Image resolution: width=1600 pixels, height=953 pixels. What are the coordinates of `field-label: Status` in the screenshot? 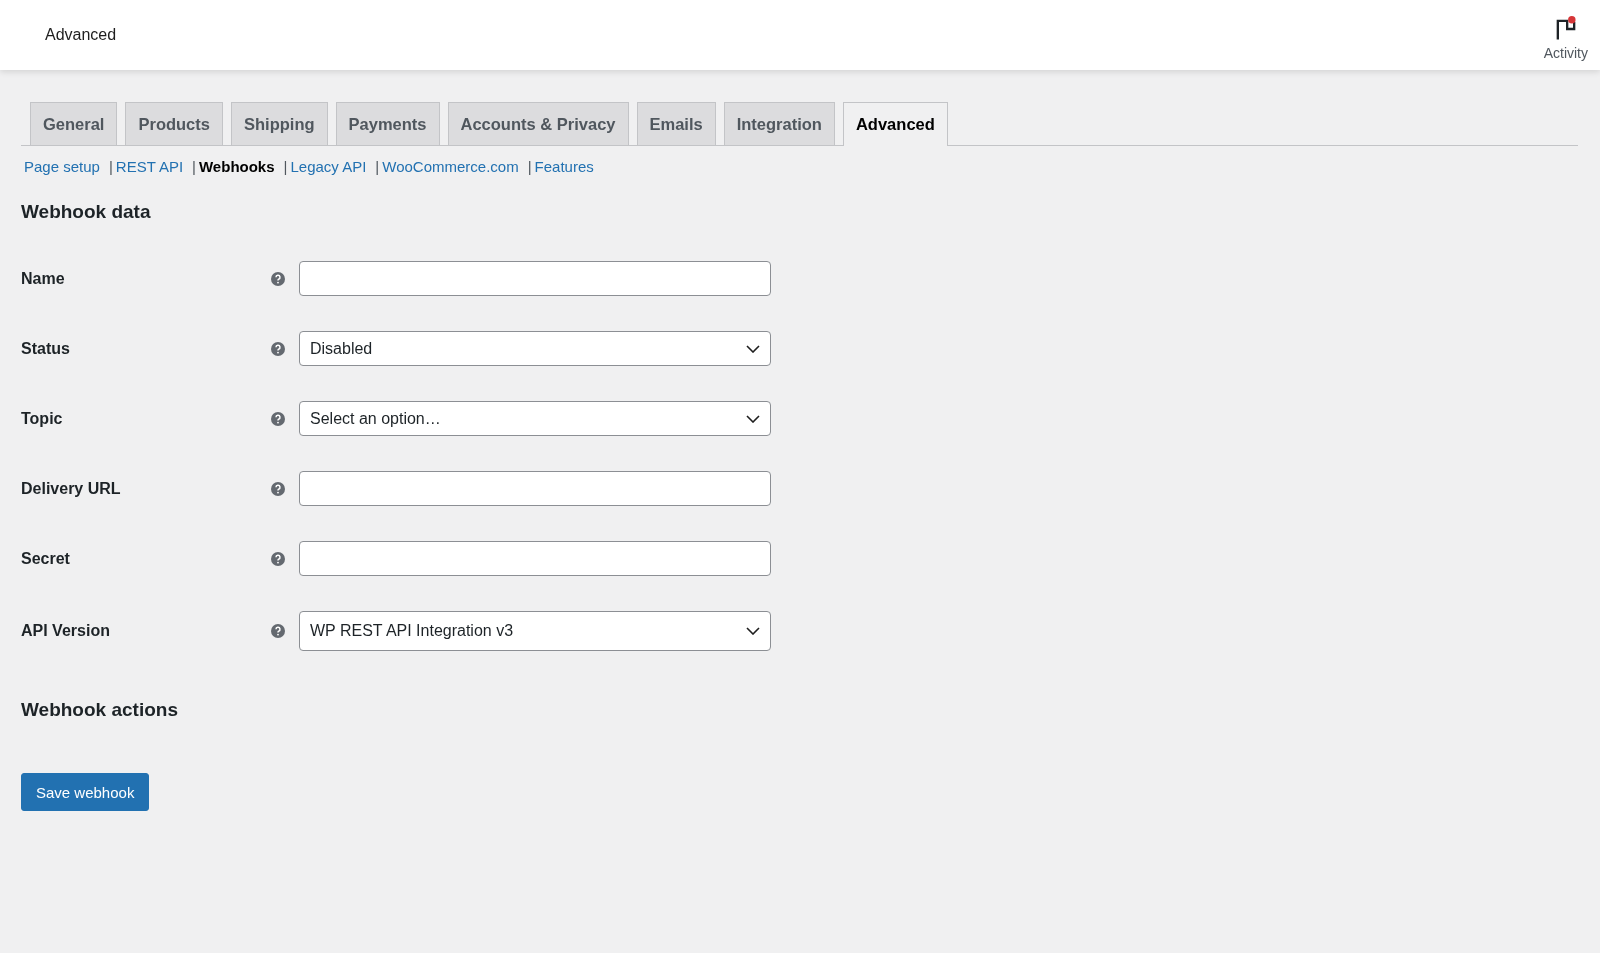 It's located at (46, 348).